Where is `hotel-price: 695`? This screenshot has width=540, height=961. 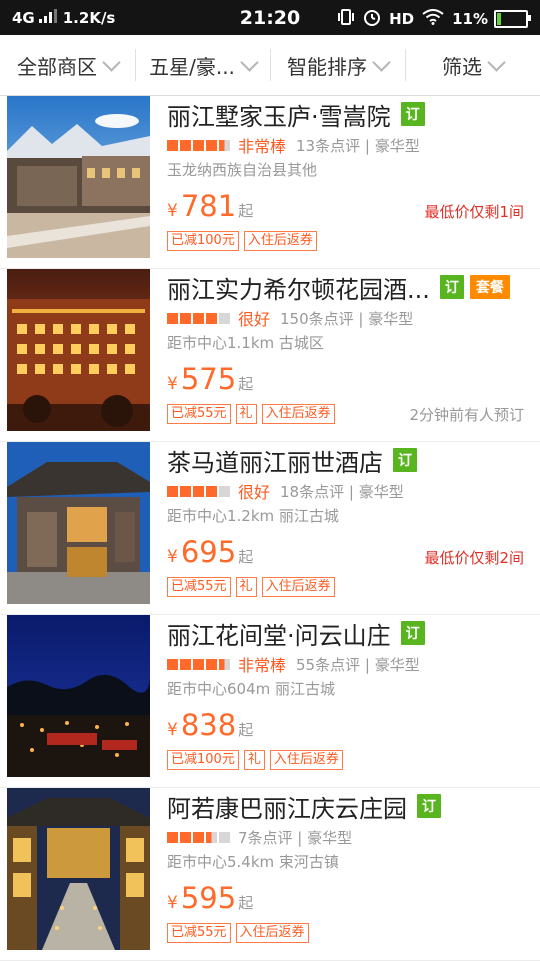 hotel-price: 695 is located at coordinates (208, 552).